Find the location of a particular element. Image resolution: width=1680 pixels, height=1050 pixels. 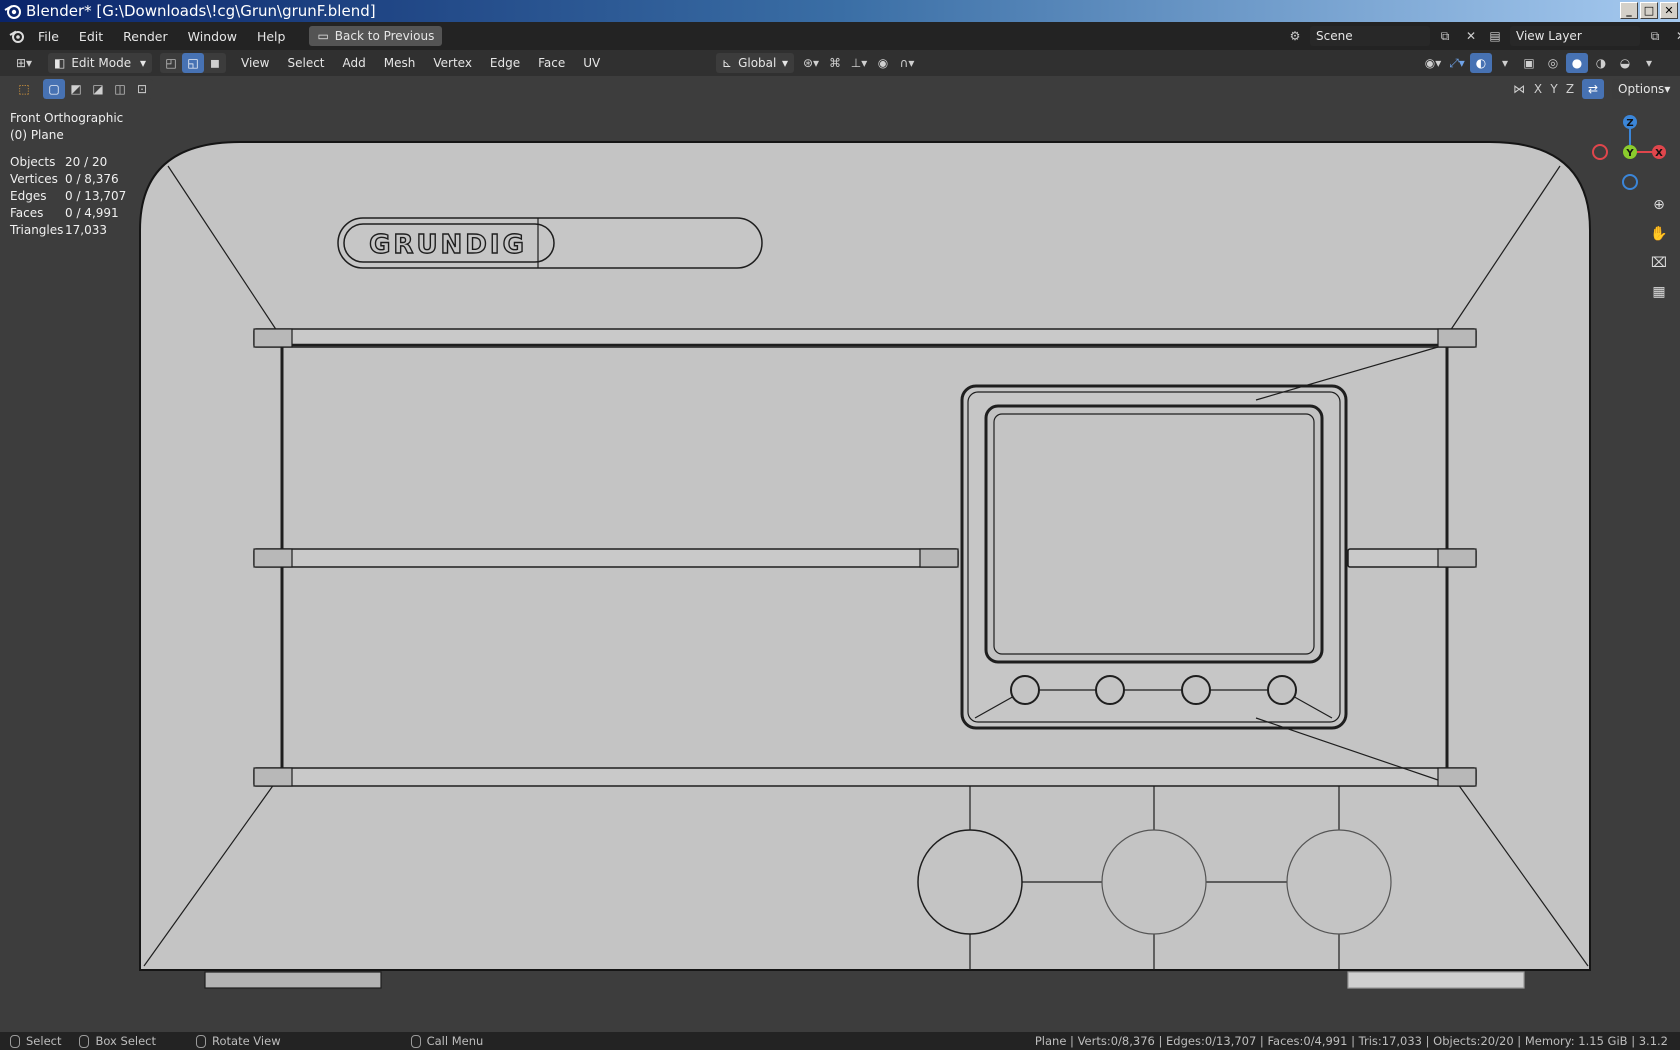

right-foot is located at coordinates (1436, 980).